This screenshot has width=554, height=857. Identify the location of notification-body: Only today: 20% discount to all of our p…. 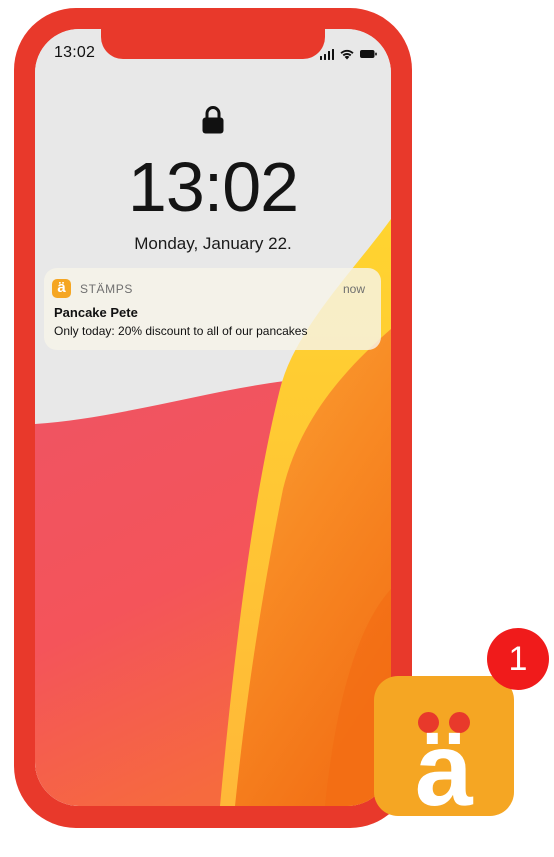
(181, 331).